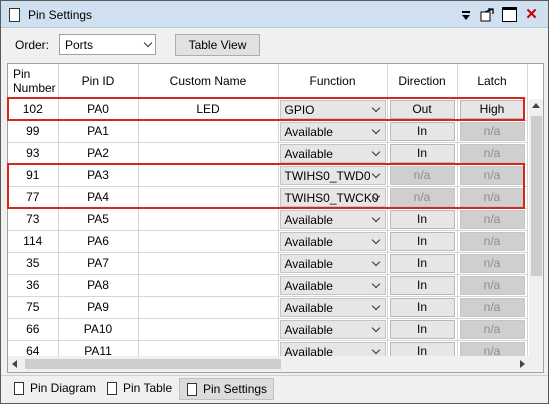 This screenshot has width=549, height=404. What do you see at coordinates (98, 307) in the screenshot?
I see `cell-pin-id: PA9` at bounding box center [98, 307].